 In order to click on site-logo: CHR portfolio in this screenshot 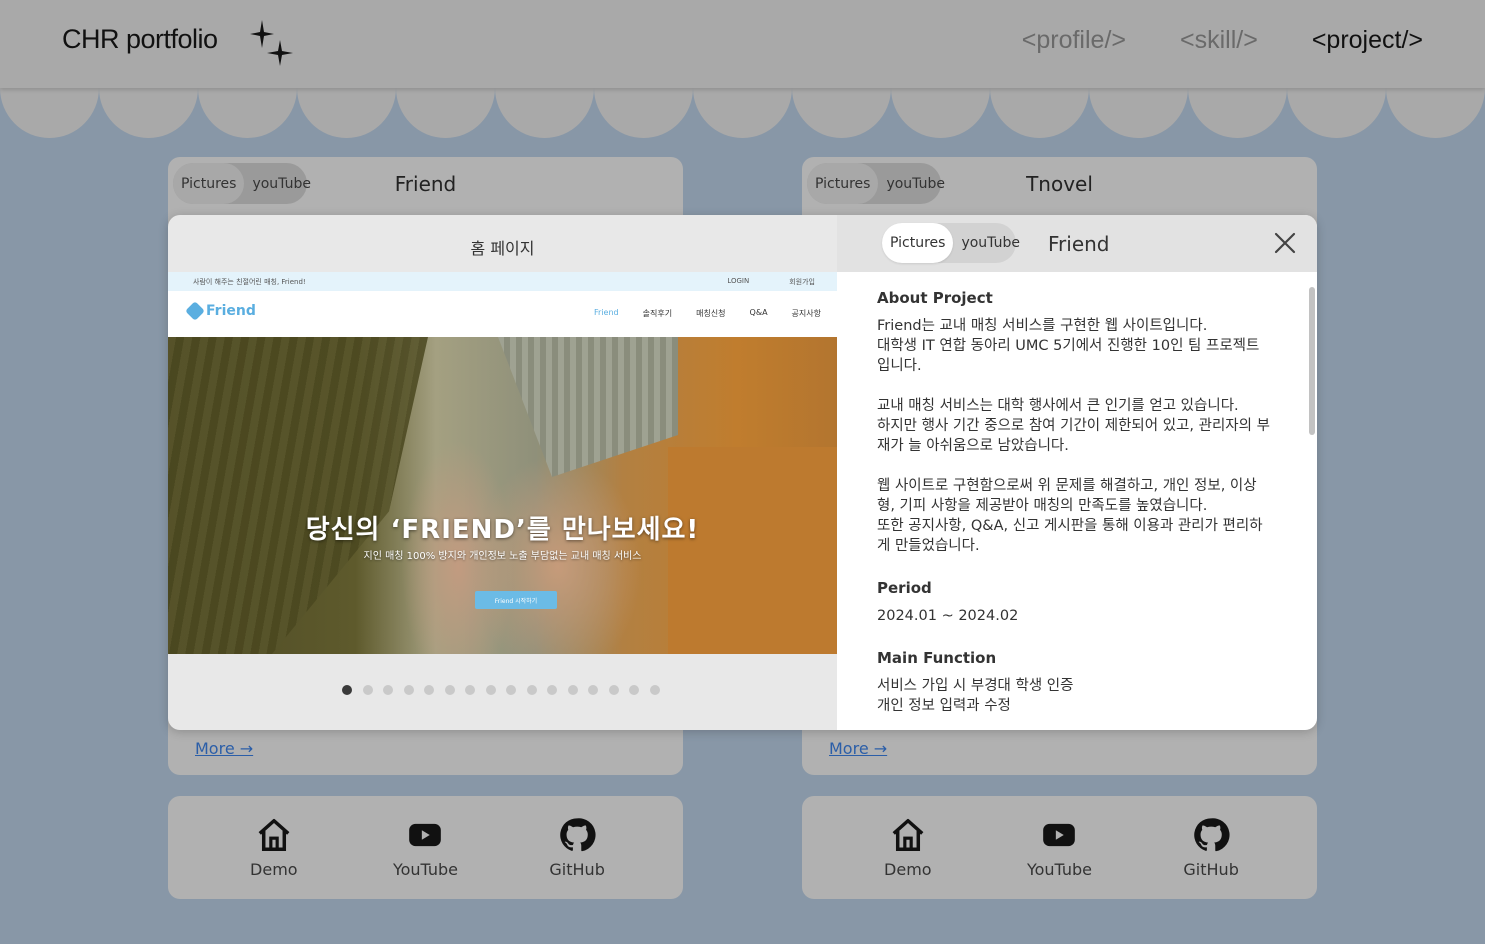, I will do `click(140, 39)`.